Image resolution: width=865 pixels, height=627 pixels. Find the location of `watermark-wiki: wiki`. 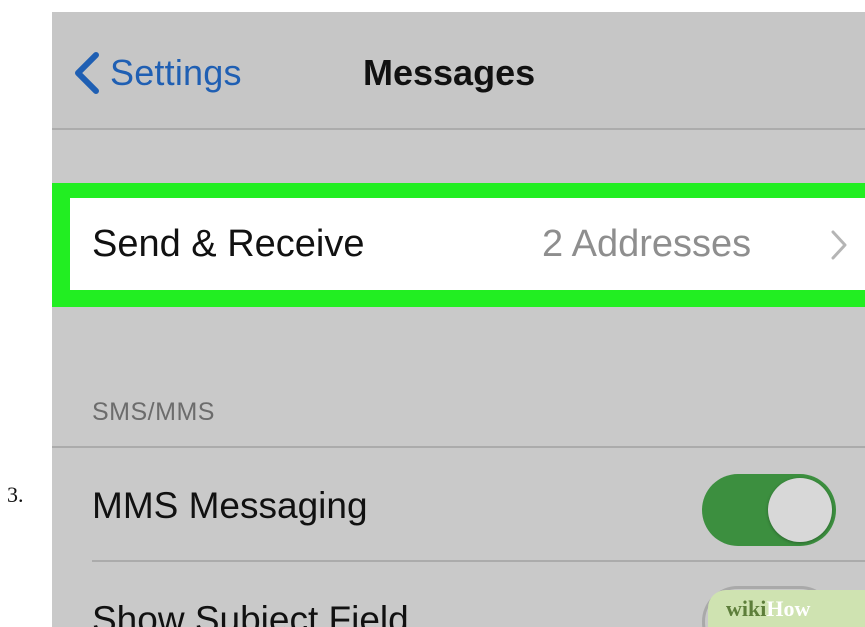

watermark-wiki: wiki is located at coordinates (746, 608).